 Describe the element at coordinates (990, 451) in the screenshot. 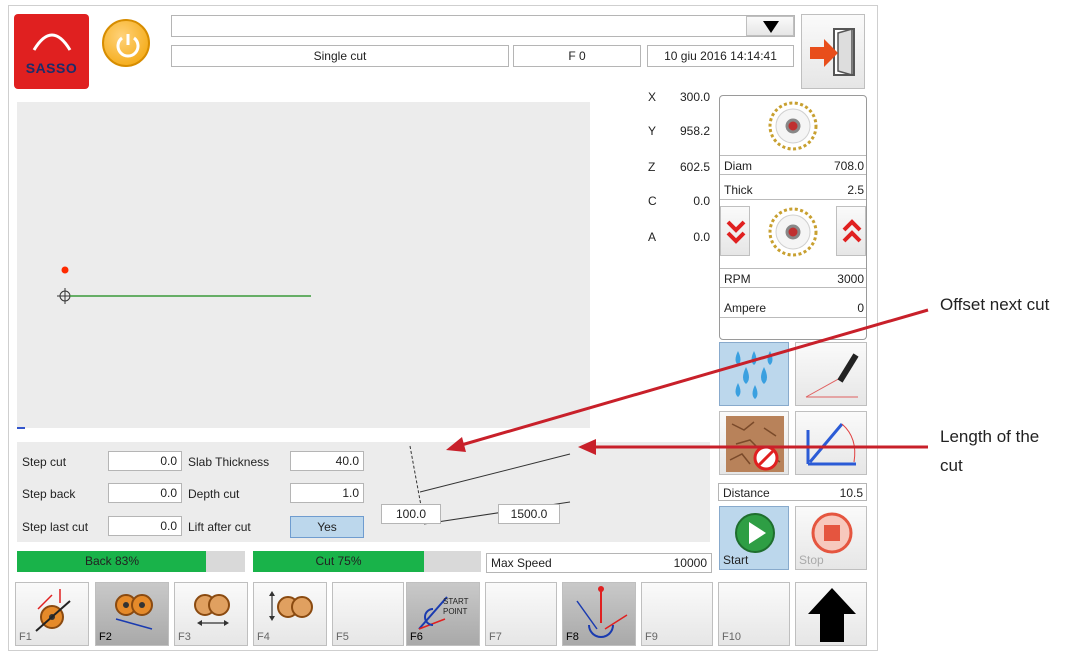

I see `length-of-cut-annotation: Length of the cut` at that location.